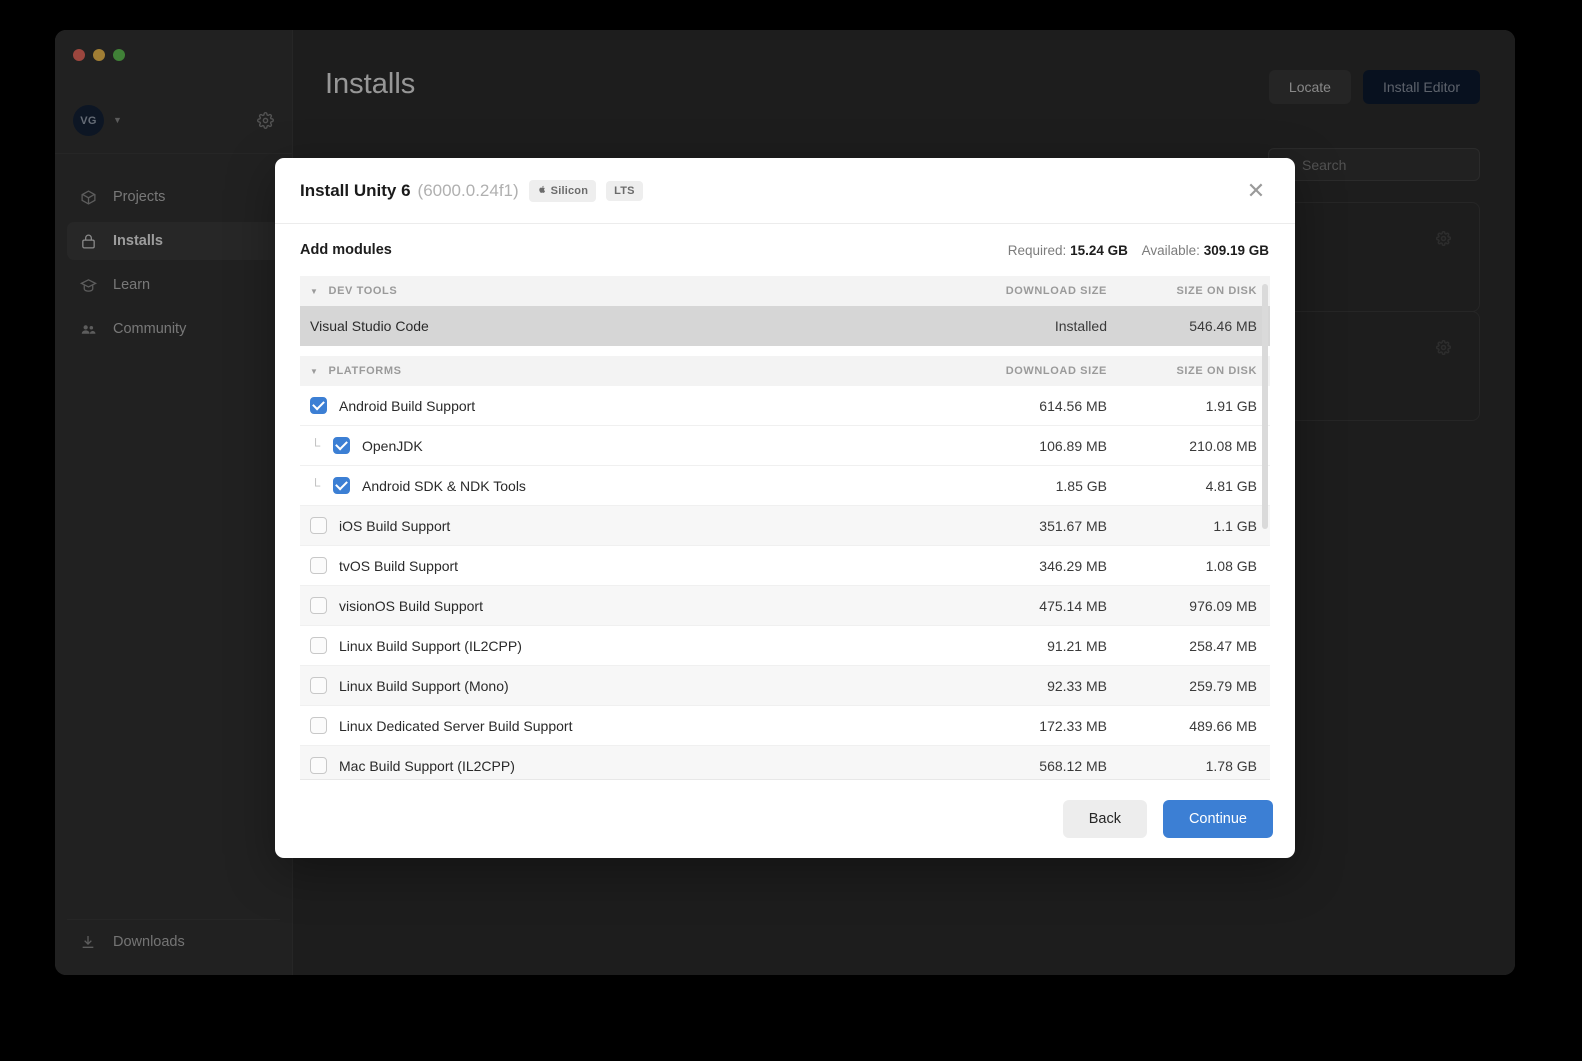 This screenshot has width=1582, height=1061. I want to click on module-label: Linux Build Support (IL2CPP), so click(430, 645).